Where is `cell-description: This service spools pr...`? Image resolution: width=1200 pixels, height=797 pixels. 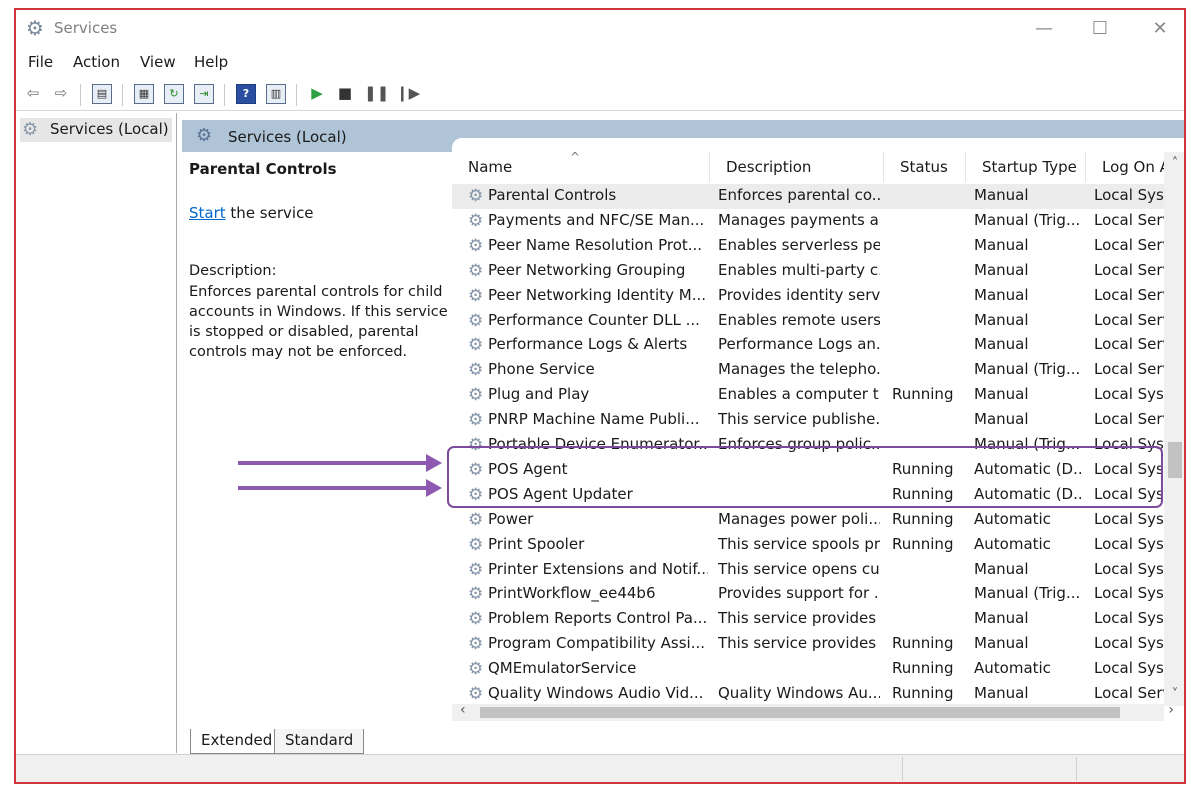
cell-description: This service spools pr... is located at coordinates (799, 543).